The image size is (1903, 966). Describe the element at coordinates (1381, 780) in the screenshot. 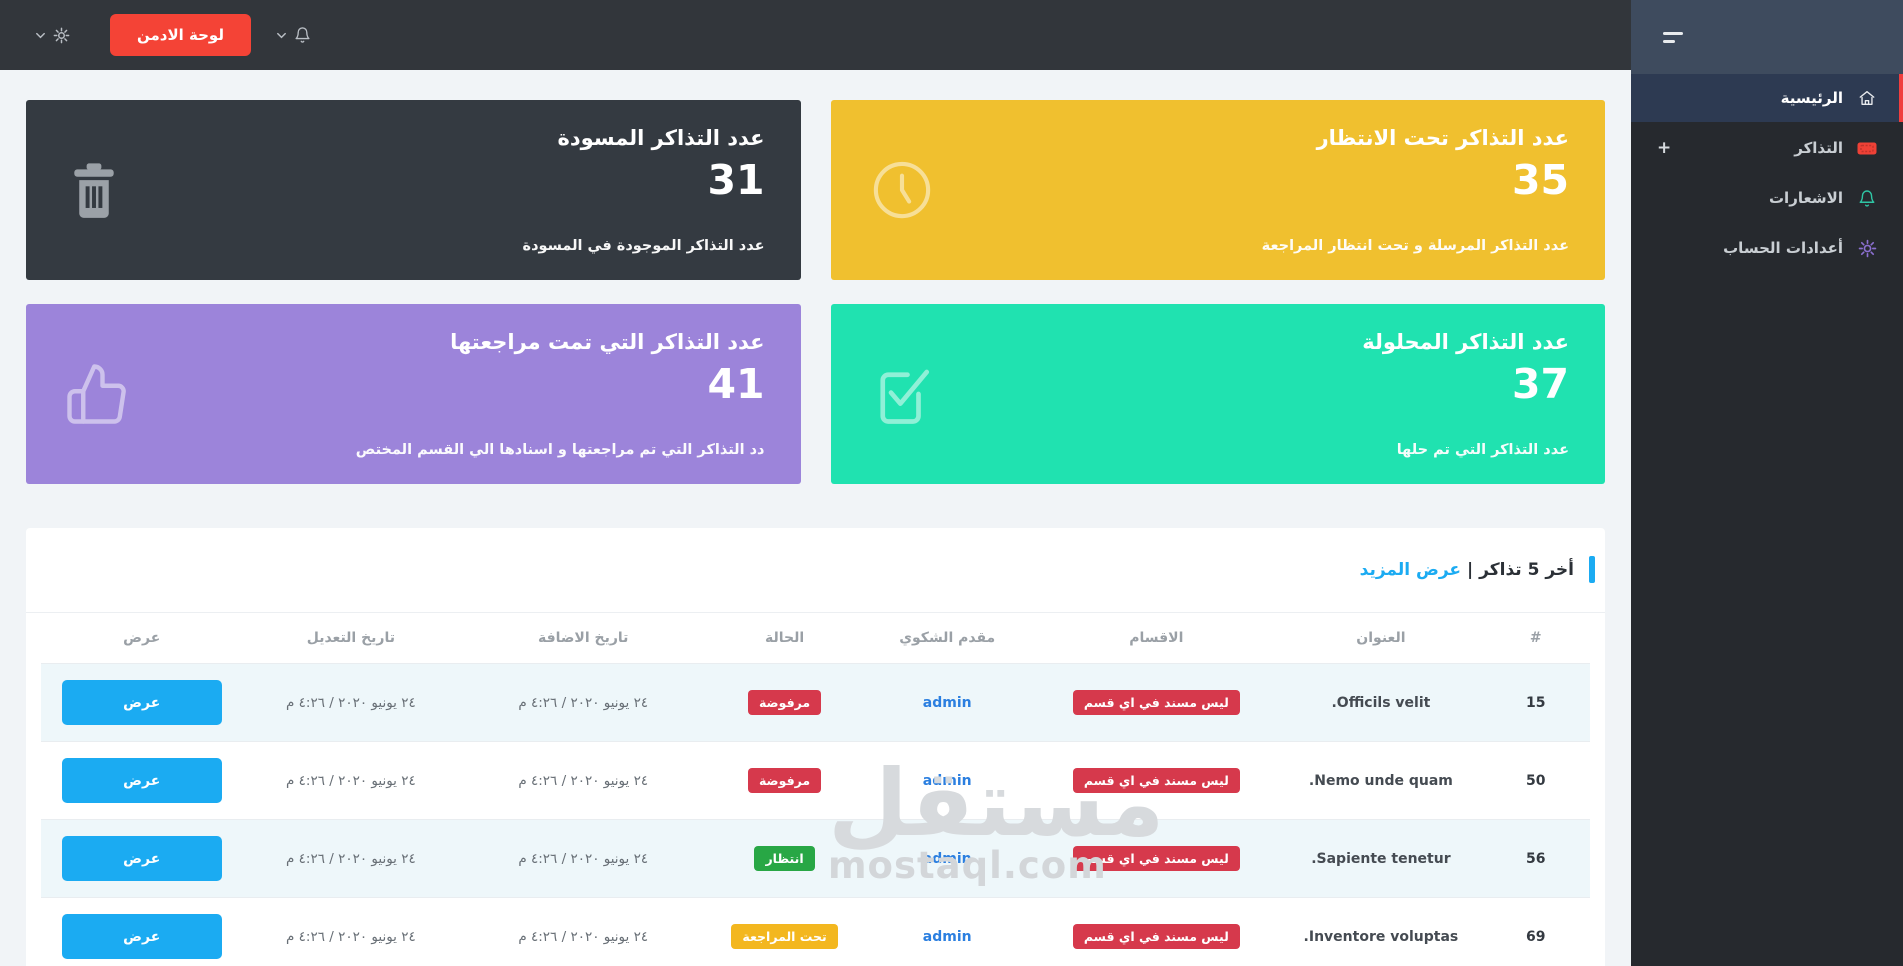

I see `ticket-title: Nemo unde quam.` at that location.